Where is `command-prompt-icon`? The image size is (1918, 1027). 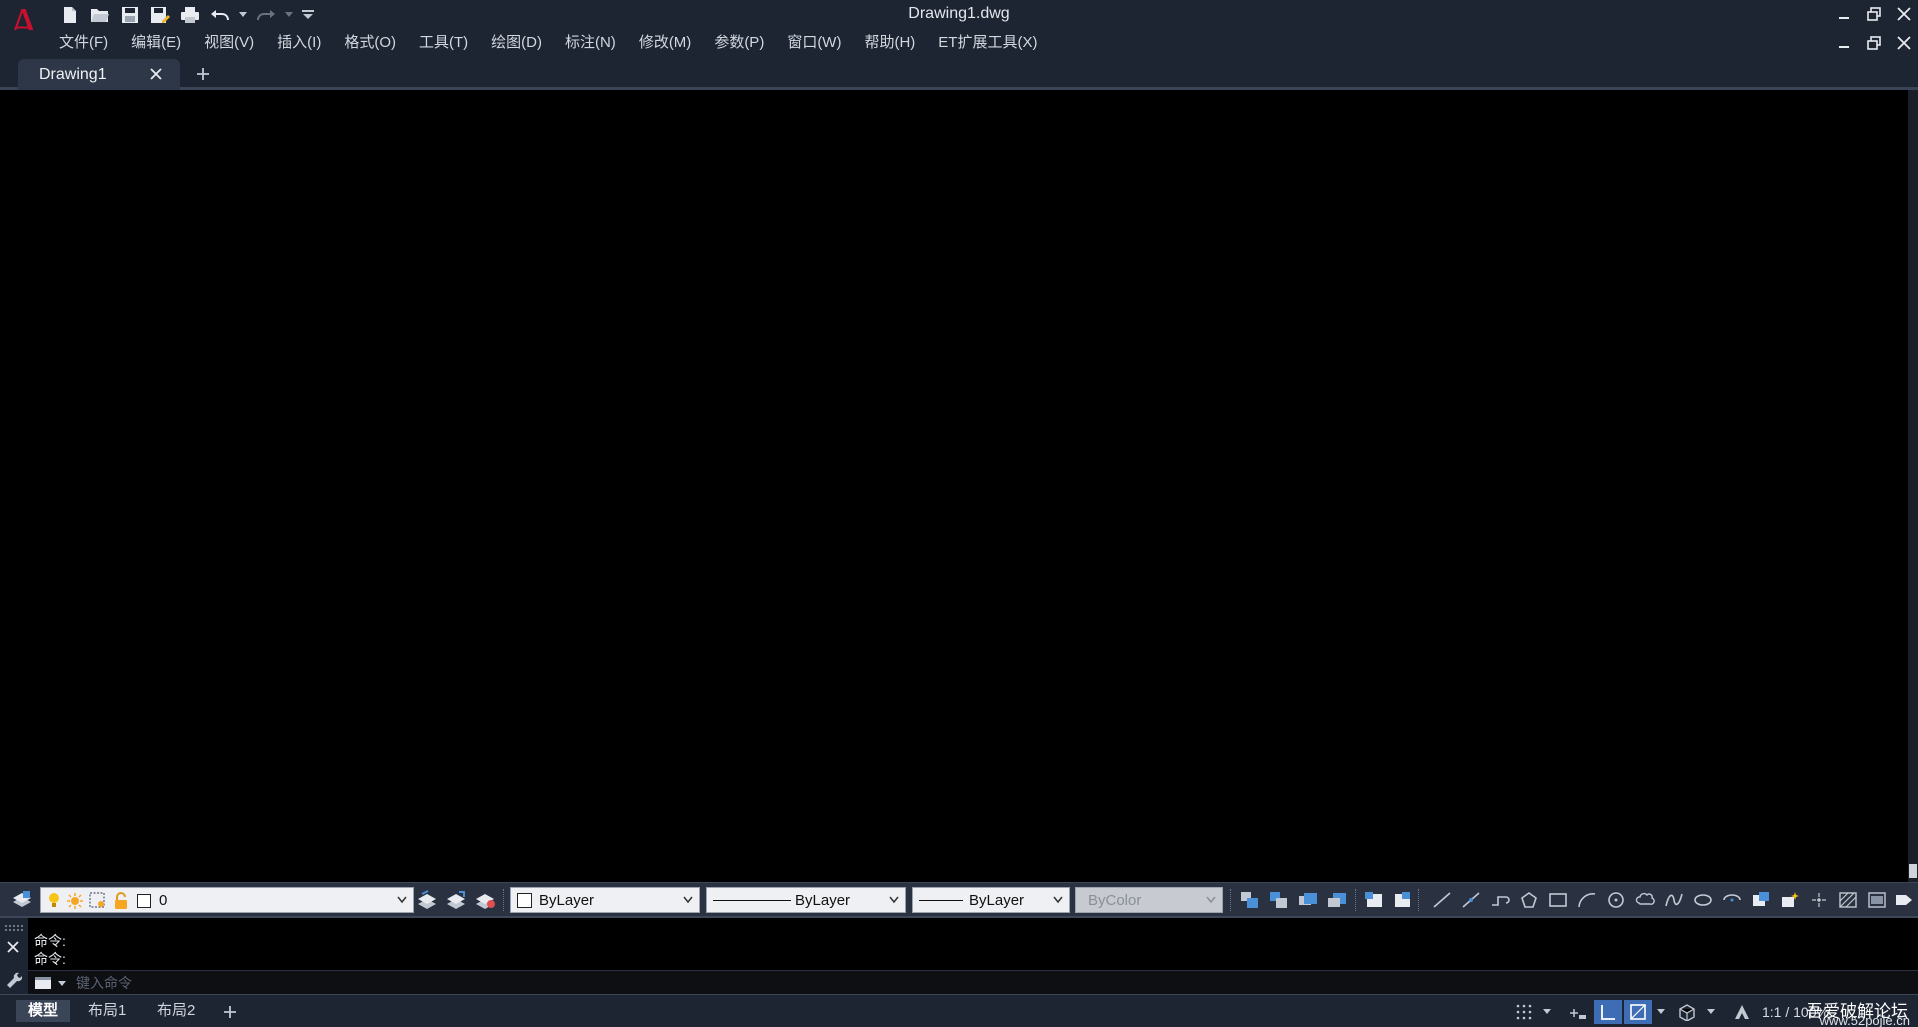 command-prompt-icon is located at coordinates (44, 983).